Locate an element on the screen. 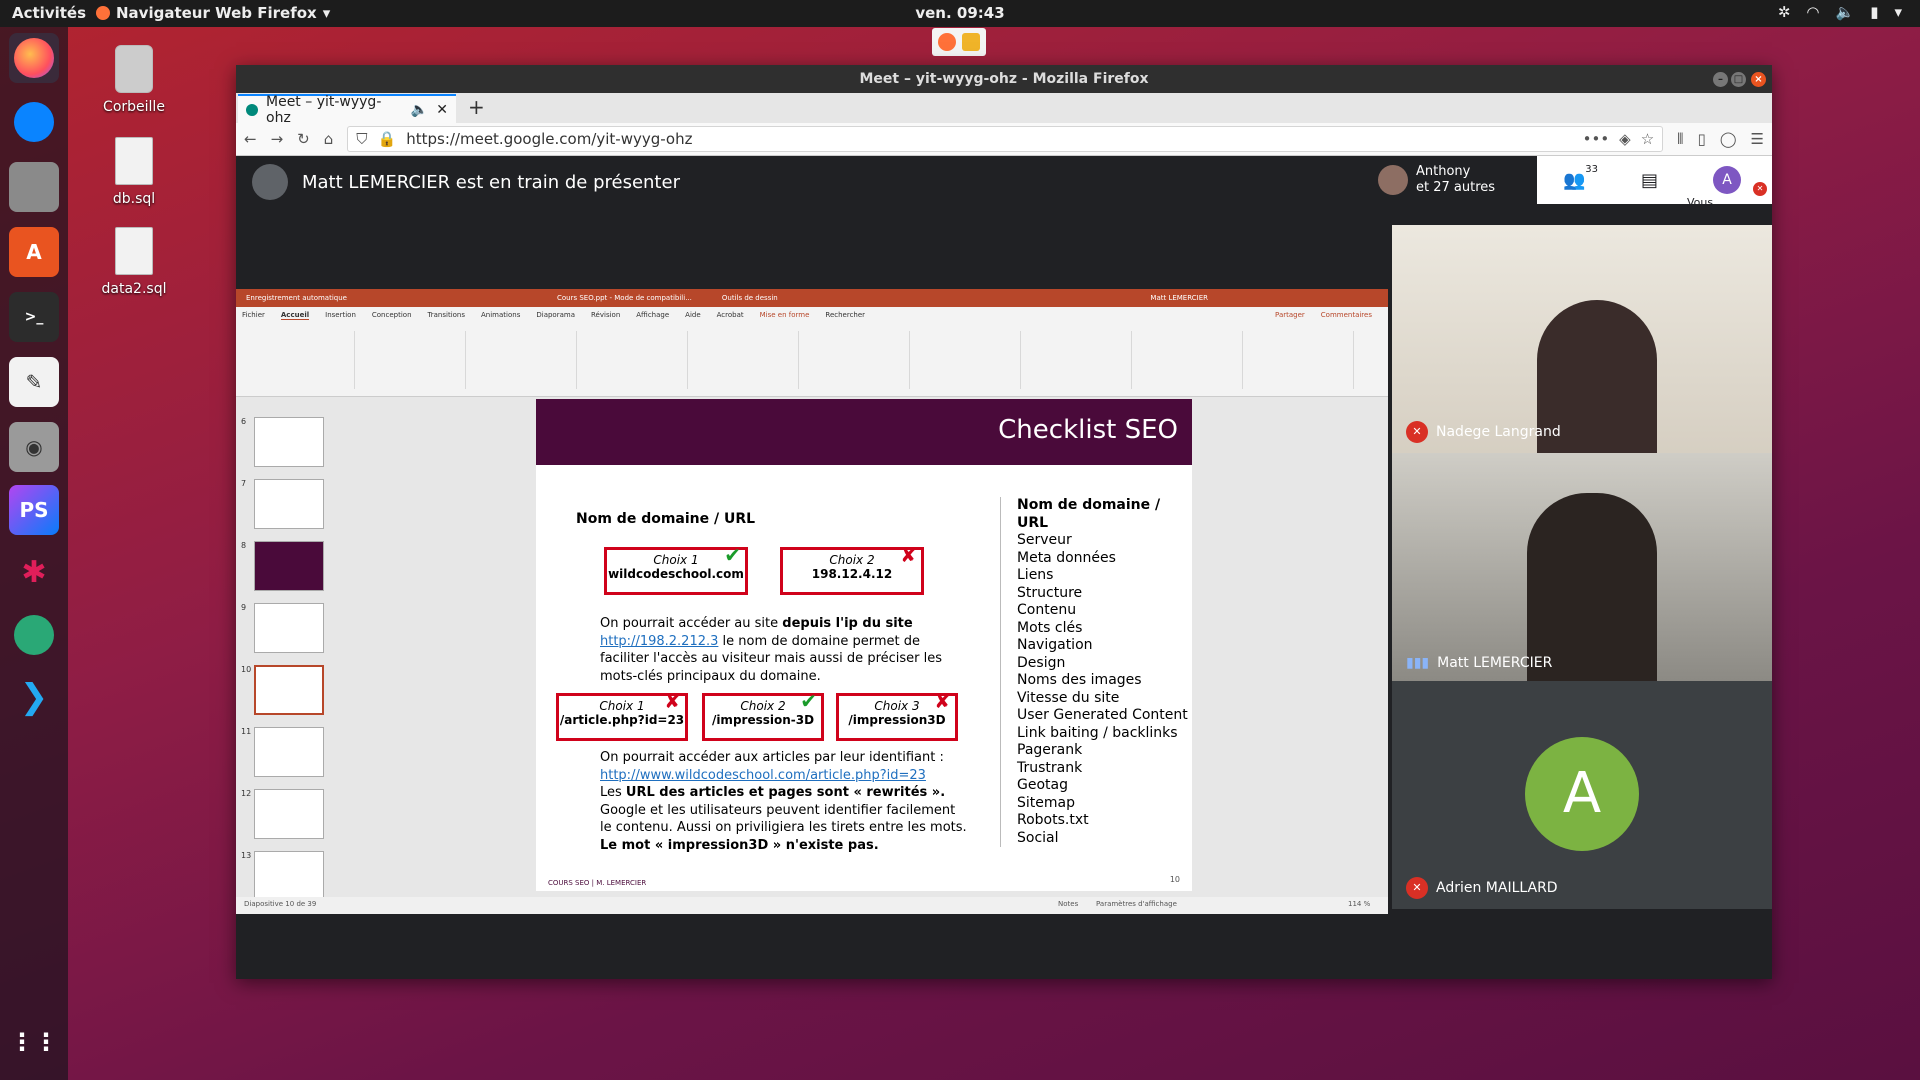 This screenshot has width=1920, height=1080. self-view: A Vous ✕ is located at coordinates (1727, 187).